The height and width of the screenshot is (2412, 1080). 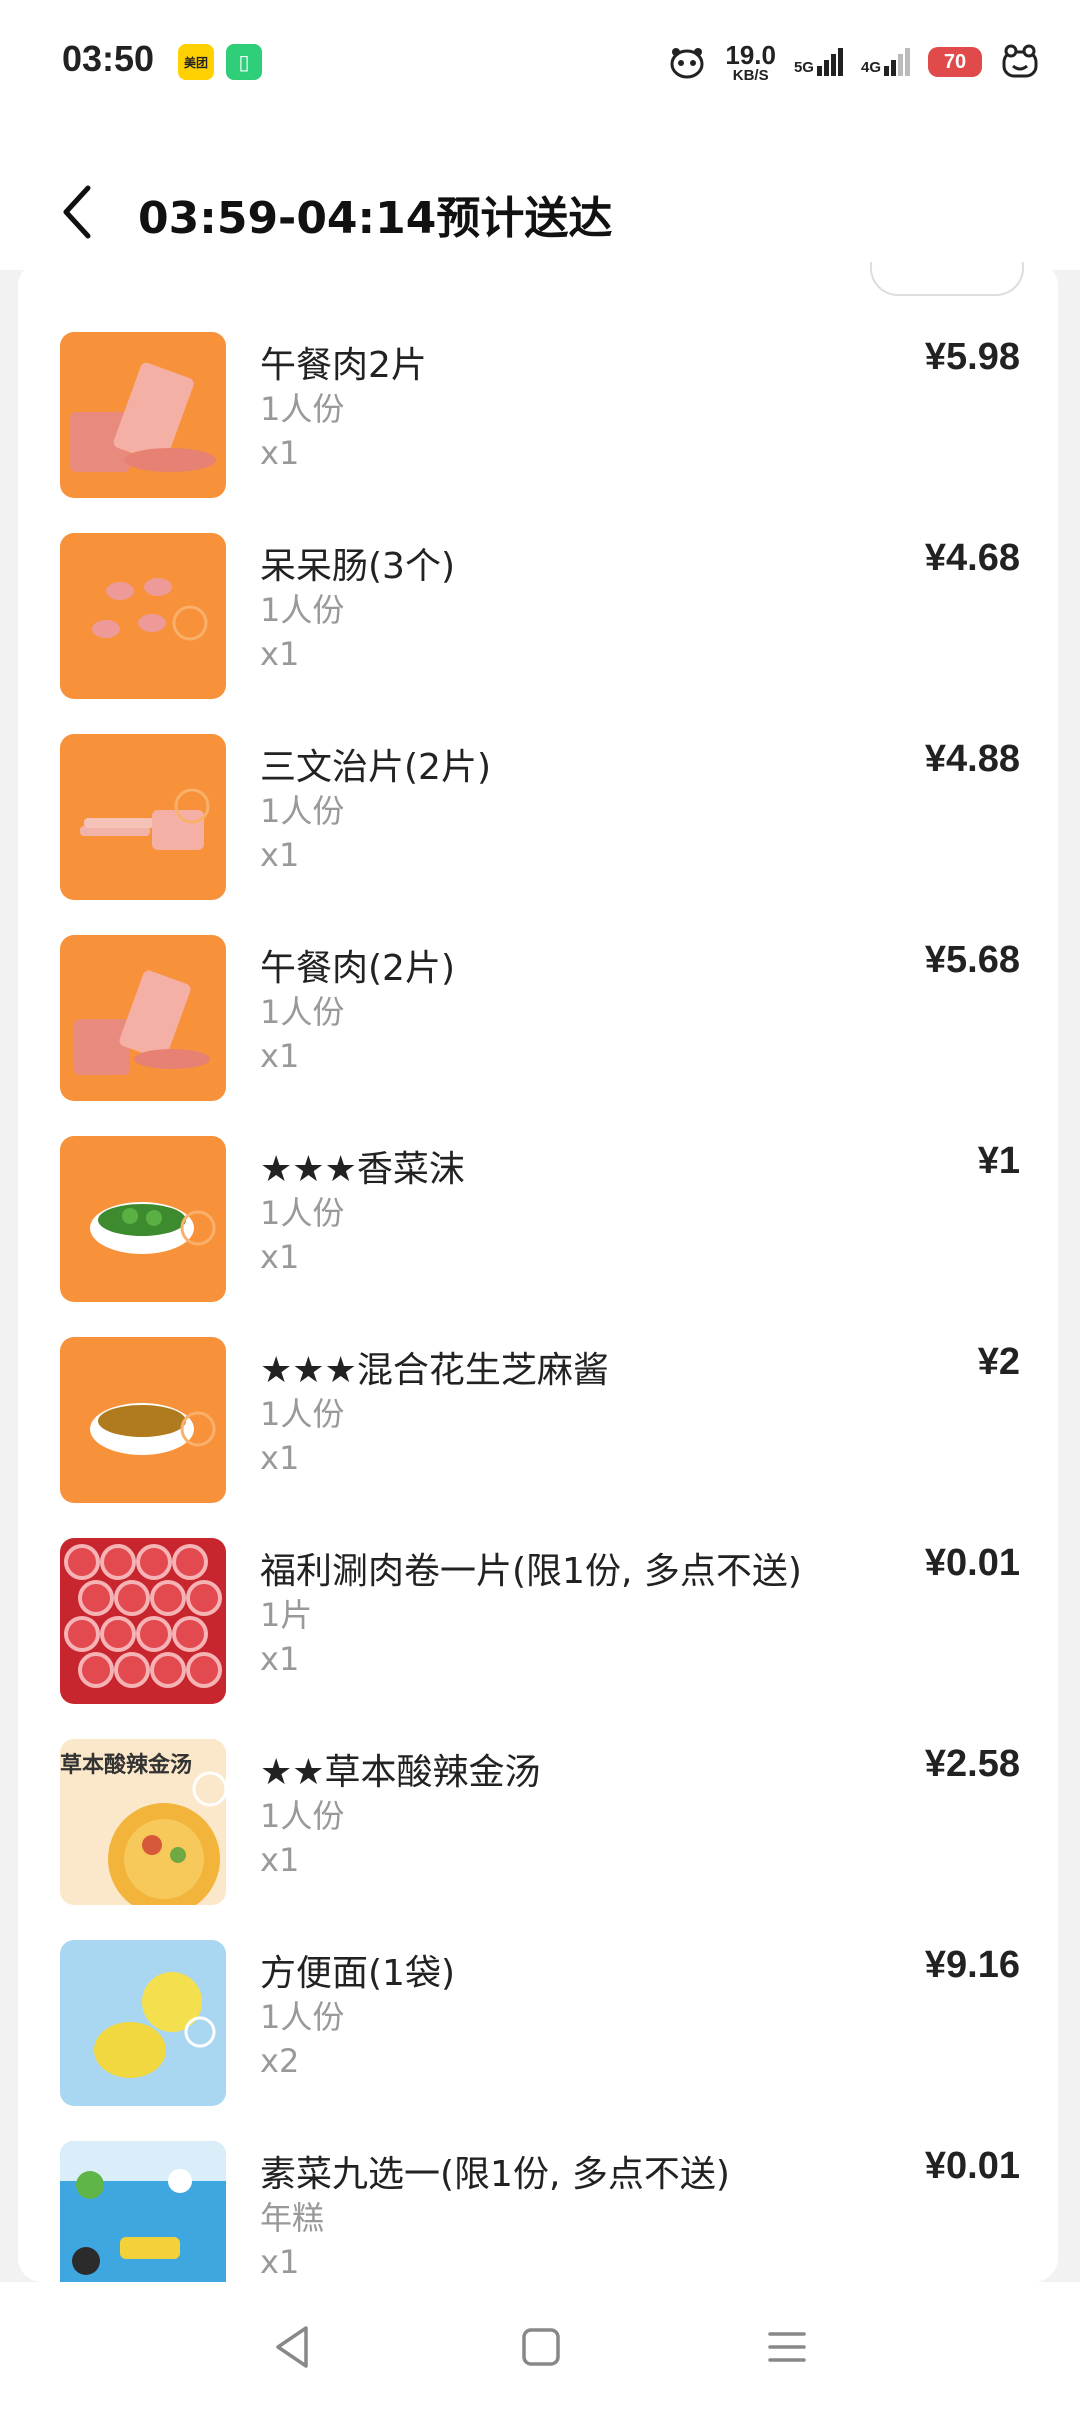 What do you see at coordinates (495, 2174) in the screenshot?
I see `item-name: 素菜九选一(限1份, 多点不送)` at bounding box center [495, 2174].